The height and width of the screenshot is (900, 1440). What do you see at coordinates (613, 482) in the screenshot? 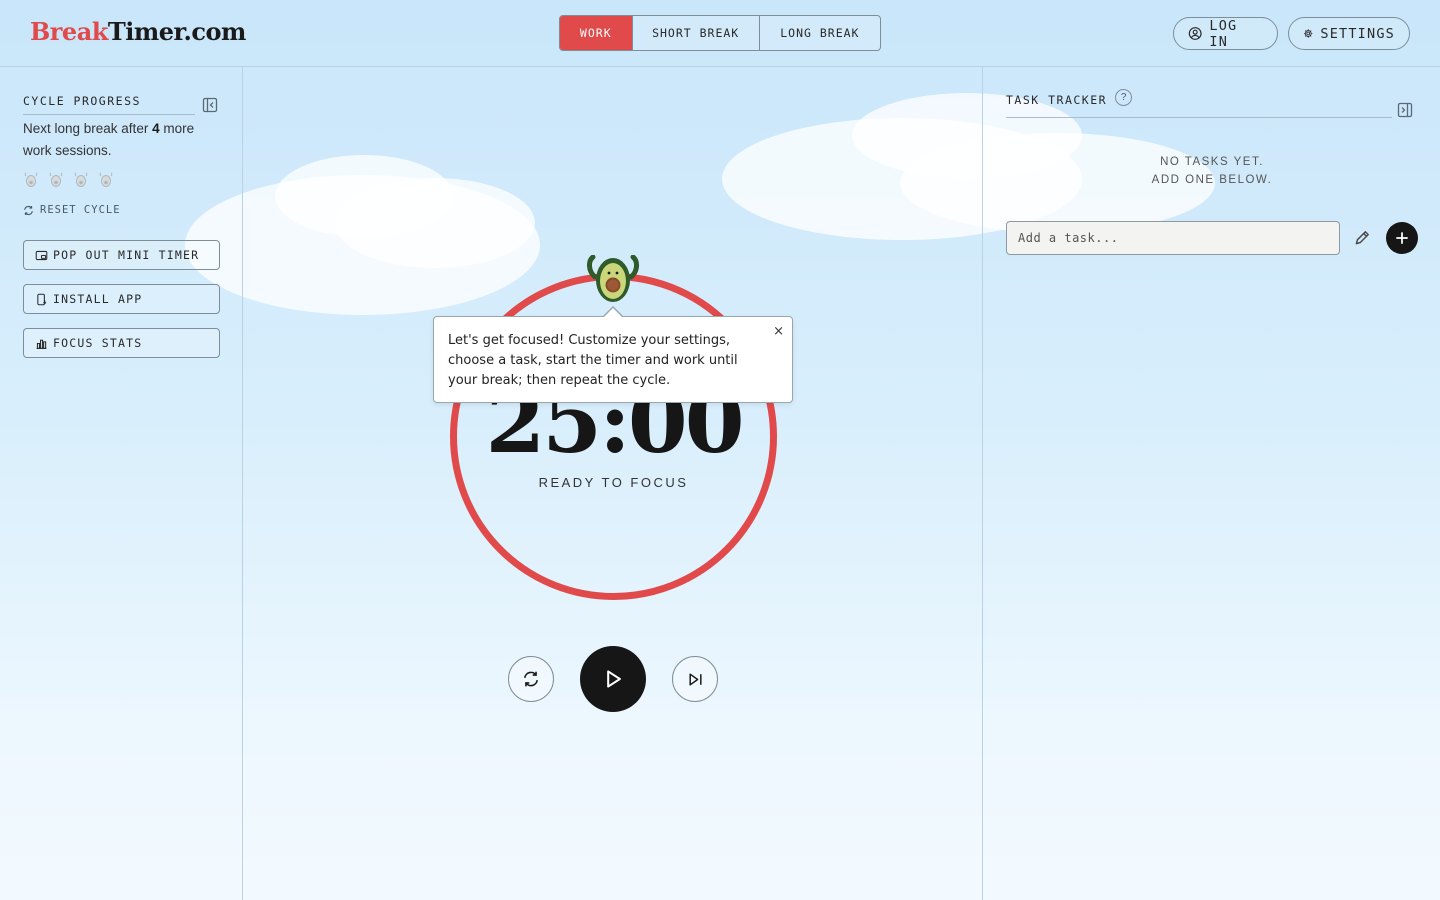
I see `timer-status: READY TO FOCUS` at bounding box center [613, 482].